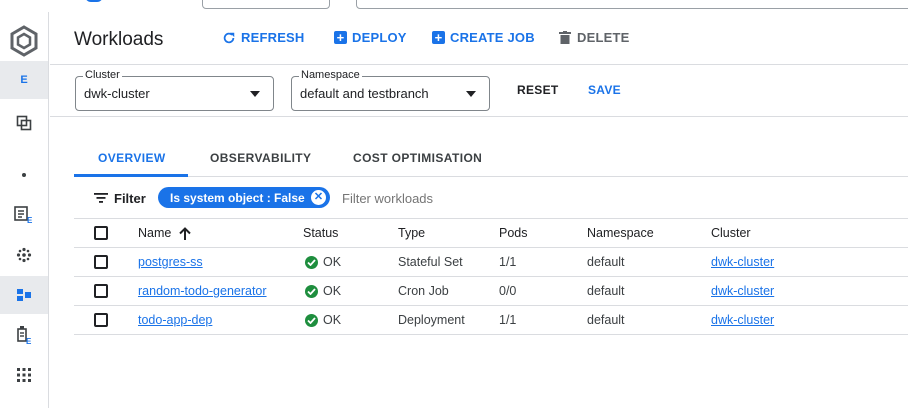 The image size is (908, 408). I want to click on close-icon: ✕, so click(318, 197).